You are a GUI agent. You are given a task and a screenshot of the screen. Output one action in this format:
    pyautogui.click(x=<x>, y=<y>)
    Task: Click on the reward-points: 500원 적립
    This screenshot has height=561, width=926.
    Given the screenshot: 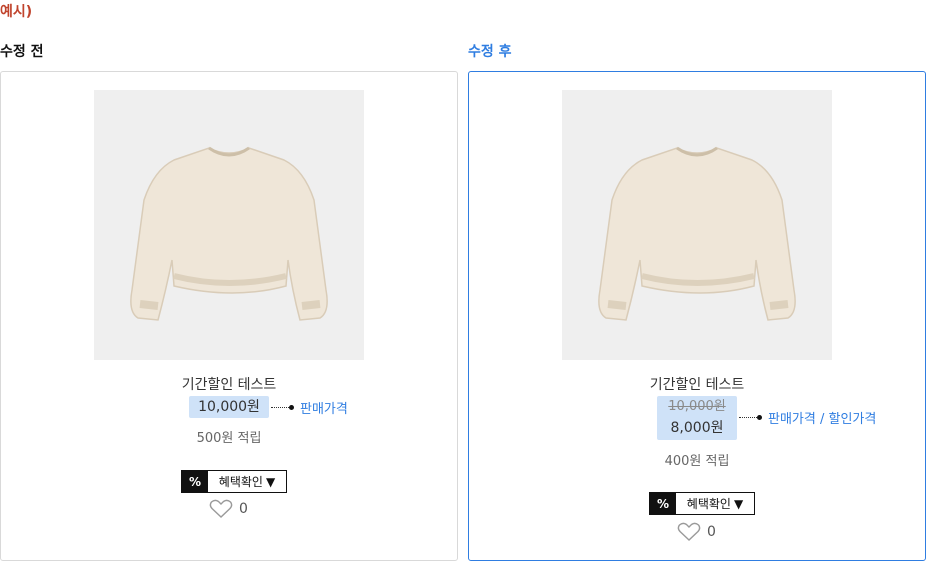 What is the action you would take?
    pyautogui.click(x=229, y=438)
    